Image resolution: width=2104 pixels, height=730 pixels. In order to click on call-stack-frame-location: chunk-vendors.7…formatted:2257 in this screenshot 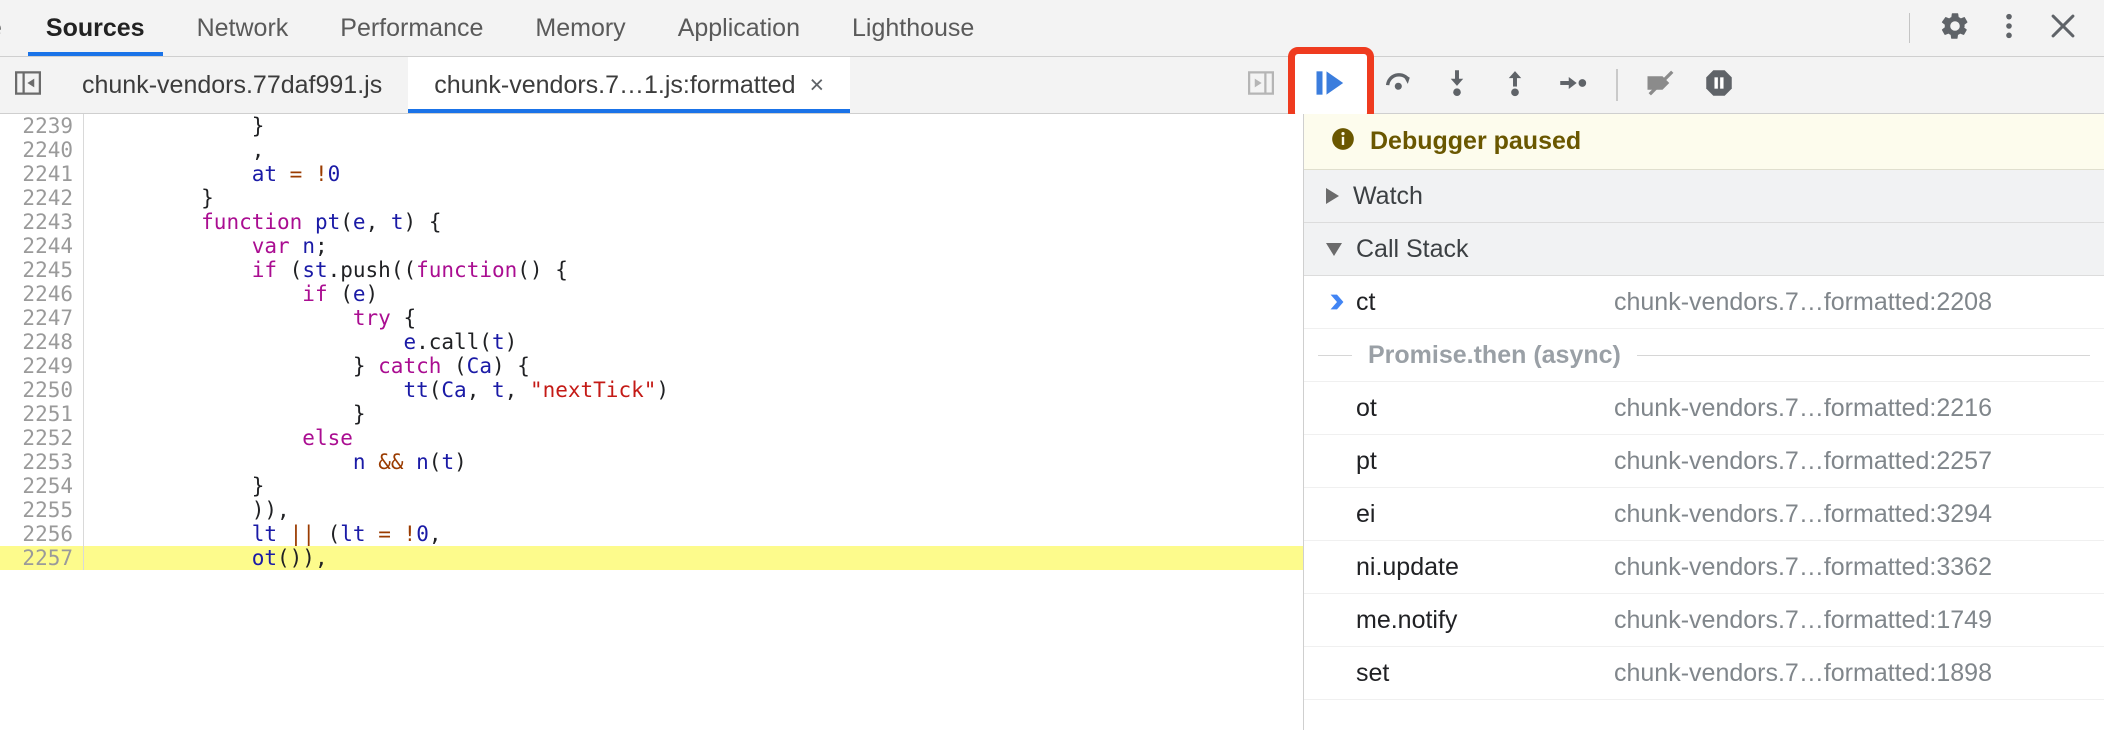, I will do `click(1803, 461)`.